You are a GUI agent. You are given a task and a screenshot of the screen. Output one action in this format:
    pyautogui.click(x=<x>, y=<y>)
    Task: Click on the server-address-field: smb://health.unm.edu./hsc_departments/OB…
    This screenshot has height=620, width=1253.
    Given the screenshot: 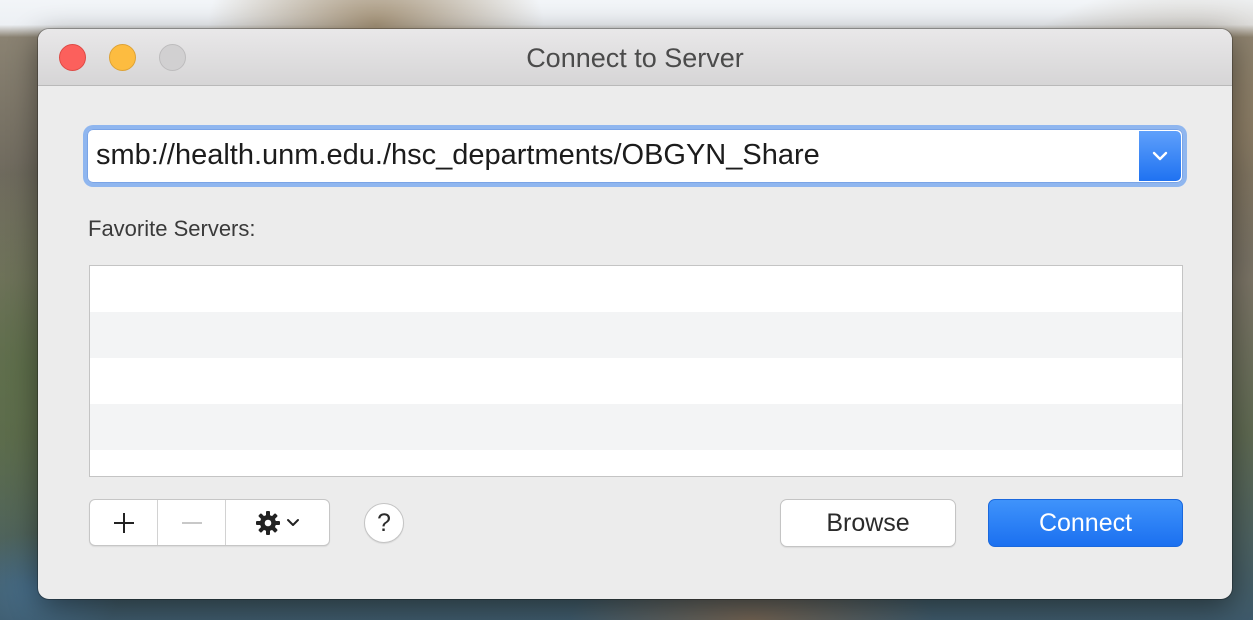 What is the action you would take?
    pyautogui.click(x=635, y=156)
    